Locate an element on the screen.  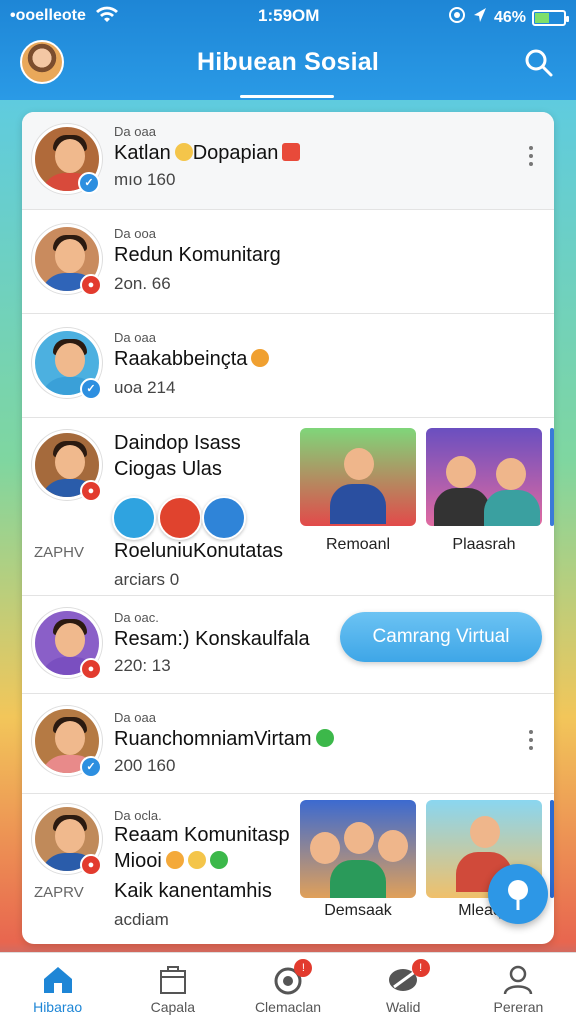
status-bar: •ooelleote 1:59OM 46% is located at coordinates (288, 16).